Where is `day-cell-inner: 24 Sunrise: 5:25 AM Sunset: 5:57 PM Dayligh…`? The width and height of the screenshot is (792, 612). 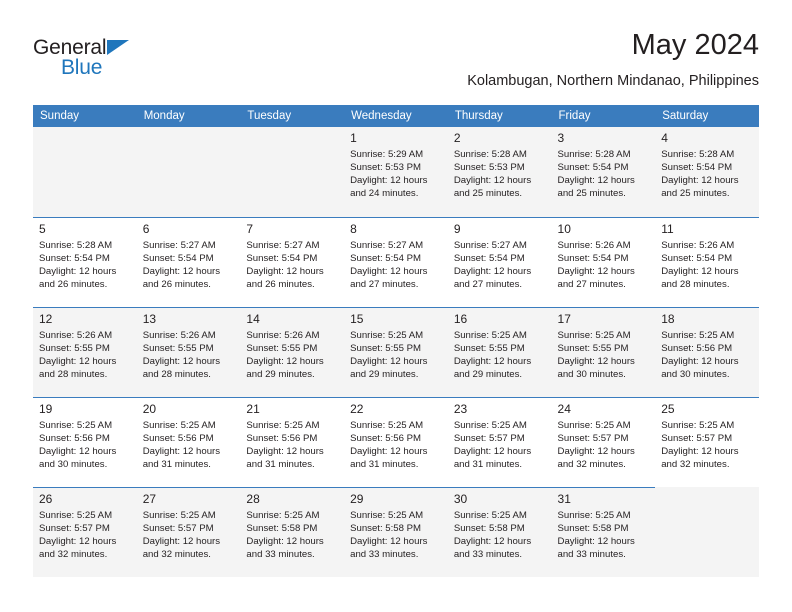
day-cell-inner: 24 Sunrise: 5:25 AM Sunset: 5:57 PM Dayligh… is located at coordinates (603, 442).